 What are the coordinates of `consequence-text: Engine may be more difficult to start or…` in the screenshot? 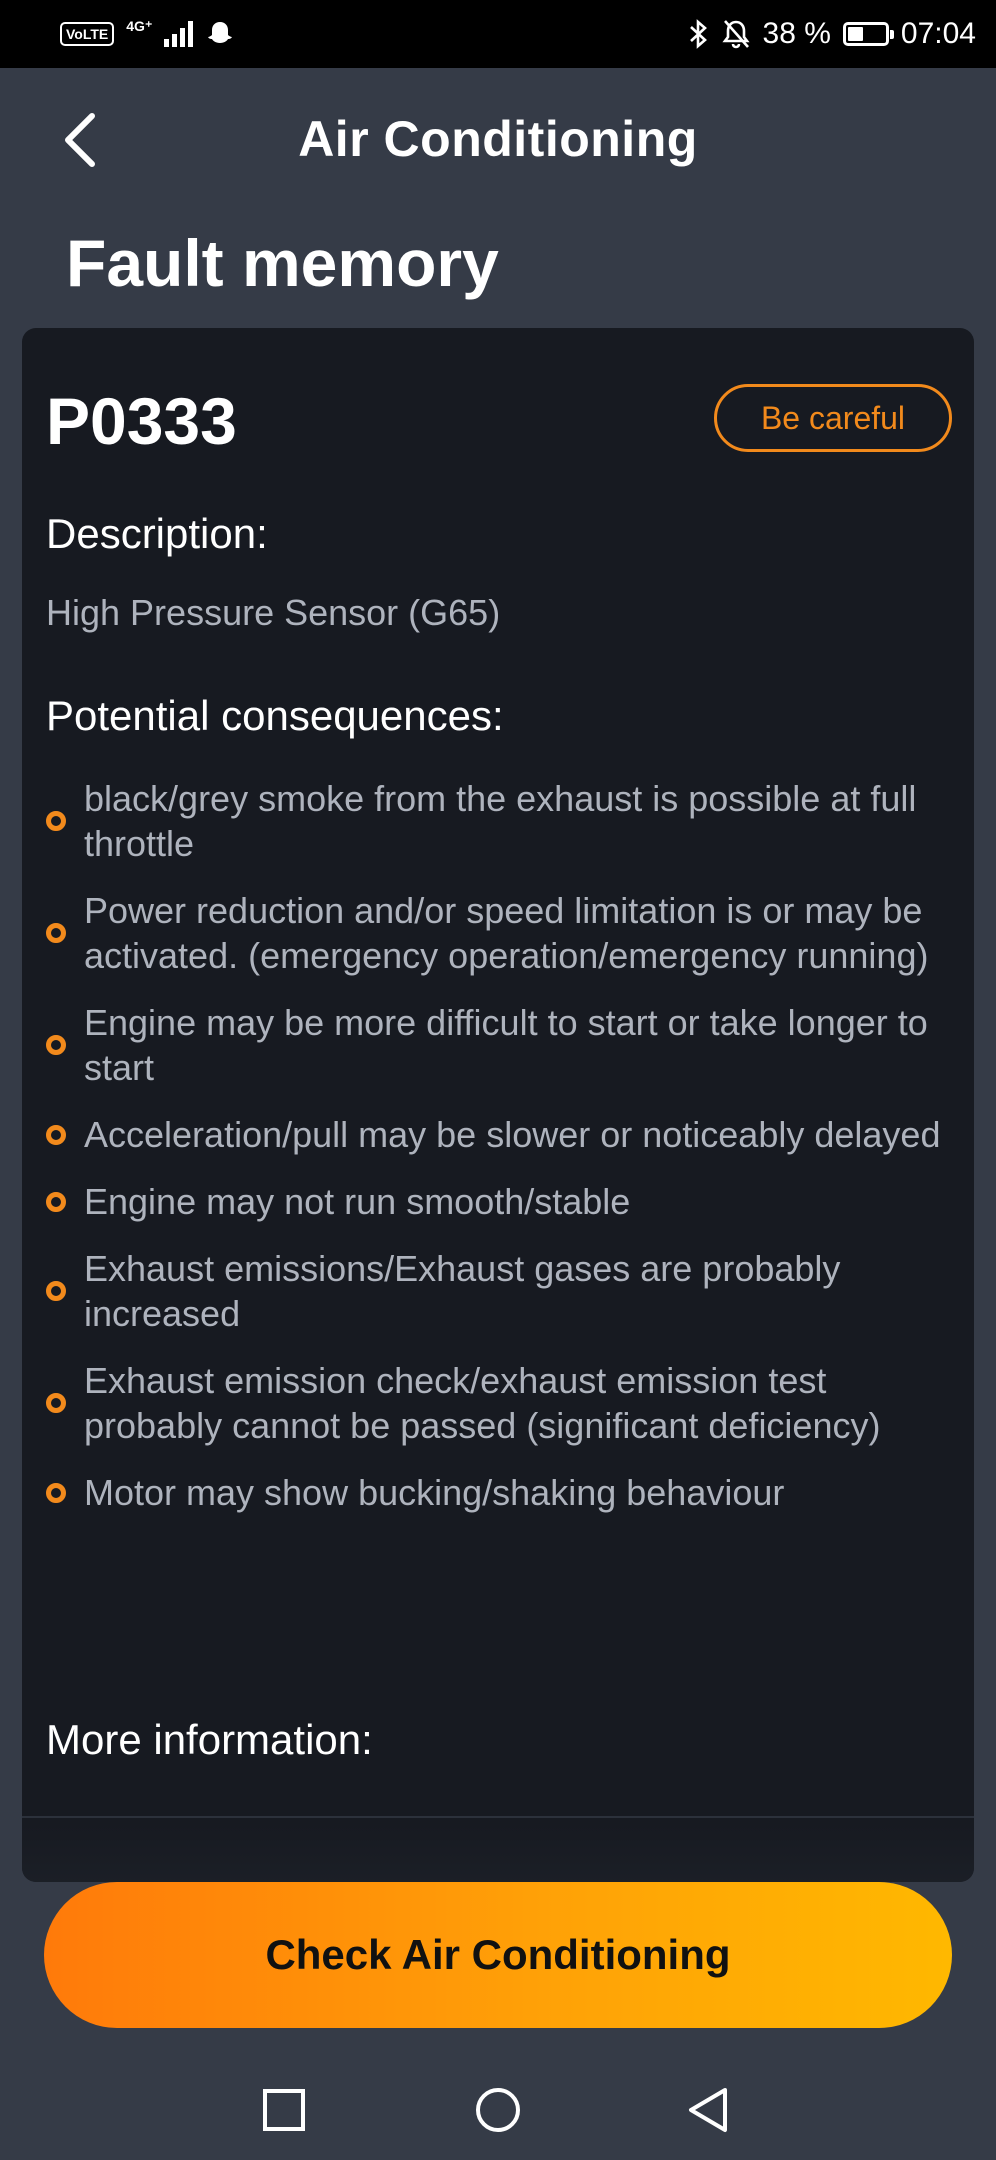 It's located at (506, 1045).